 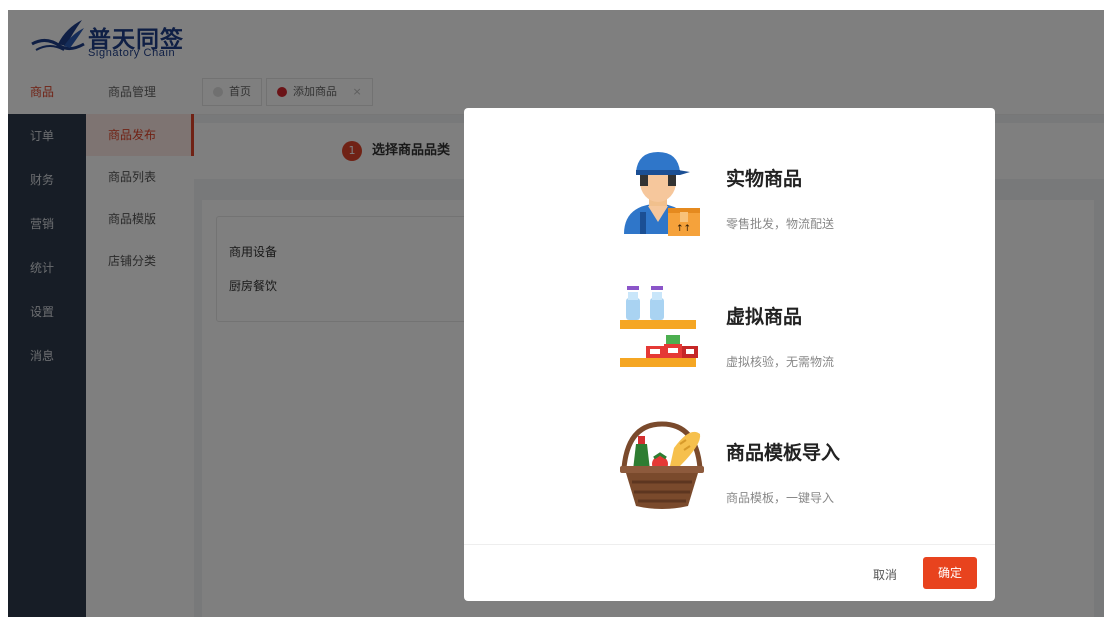 I want to click on option-desc: 商品模板，一键导入, so click(x=780, y=498).